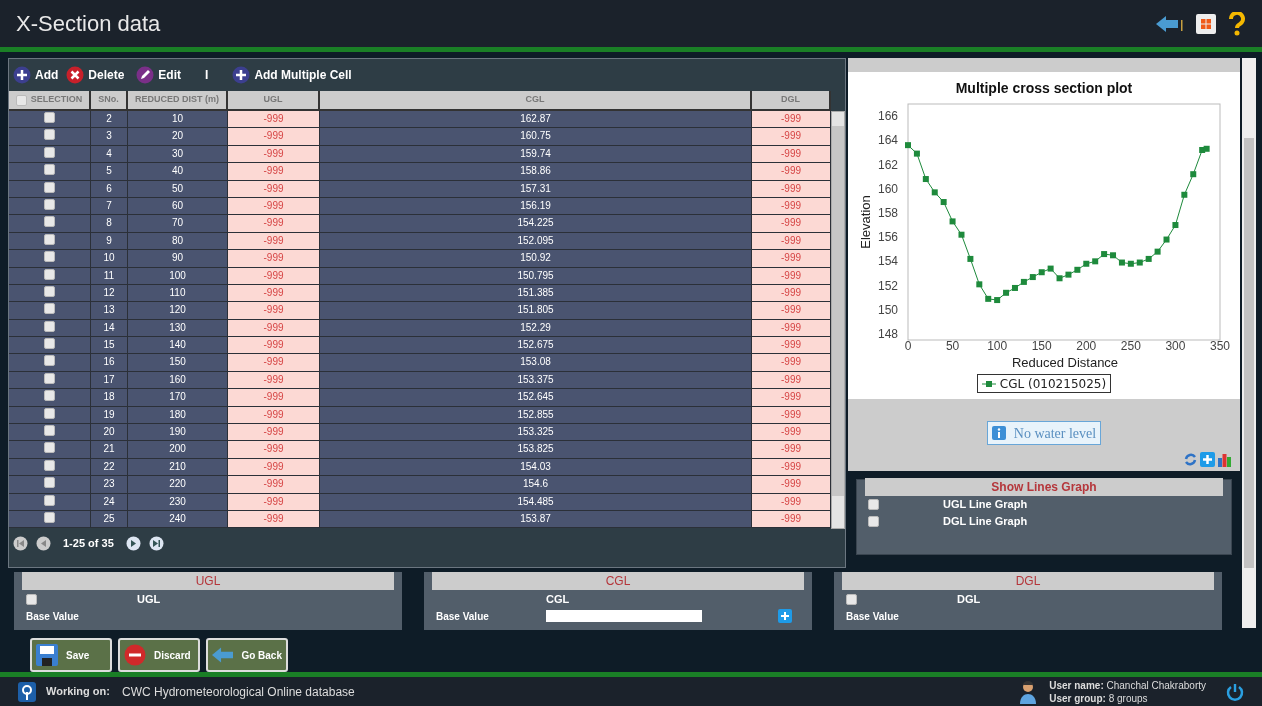  Describe the element at coordinates (536, 171) in the screenshot. I see `table-cell: 158.86` at that location.